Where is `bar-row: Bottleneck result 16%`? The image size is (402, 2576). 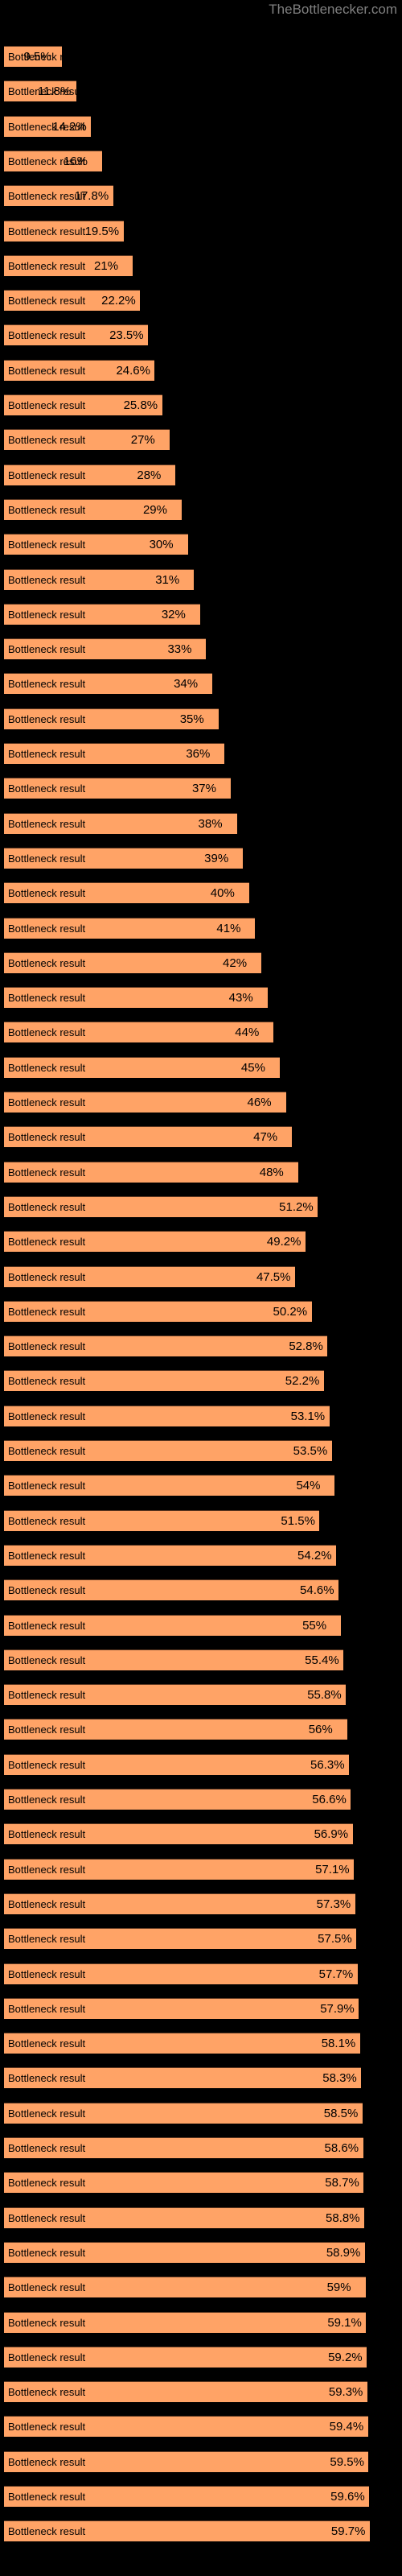 bar-row: Bottleneck result 16% is located at coordinates (201, 160).